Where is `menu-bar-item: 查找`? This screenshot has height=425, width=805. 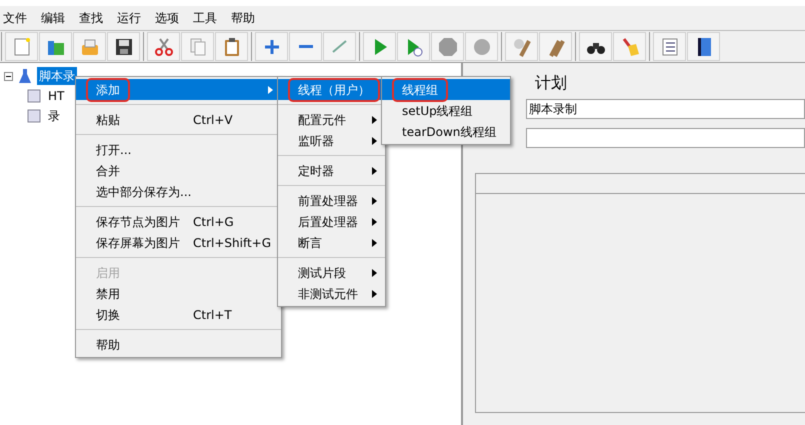
menu-bar-item: 查找 is located at coordinates (91, 18).